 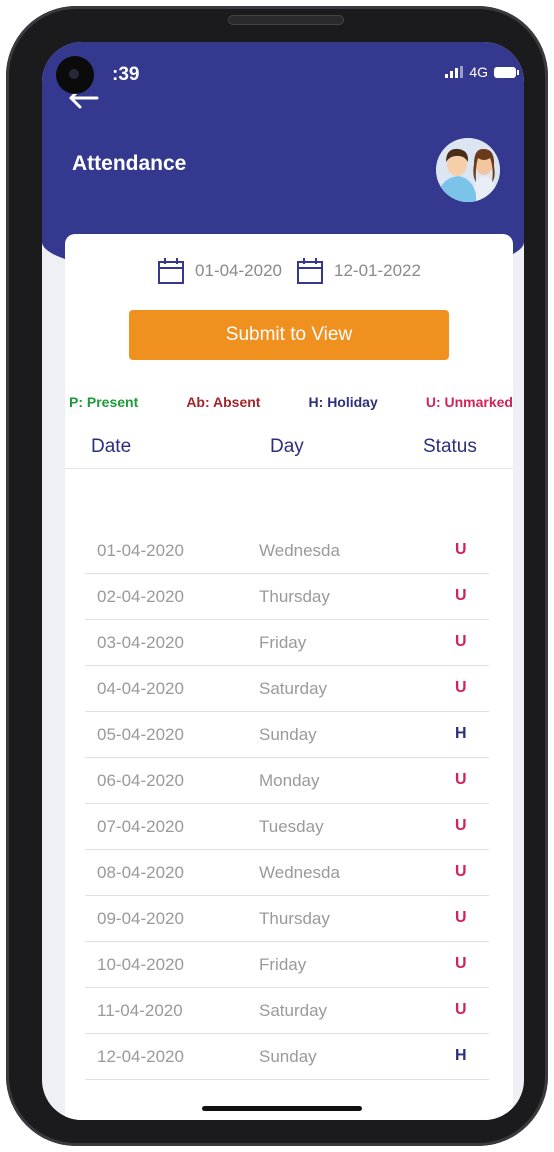 What do you see at coordinates (140, 596) in the screenshot?
I see `row-date: 02-04-2020` at bounding box center [140, 596].